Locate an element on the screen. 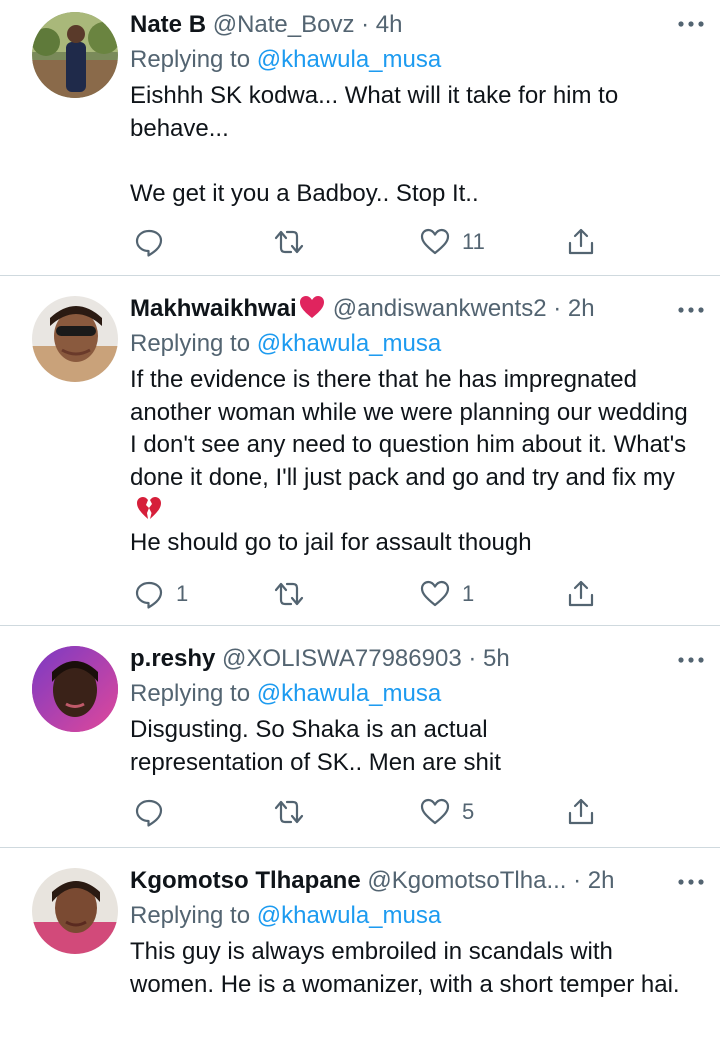  tweet-header: Makhwaikhwai @andiswankwents2 · 2h is located at coordinates (415, 309).